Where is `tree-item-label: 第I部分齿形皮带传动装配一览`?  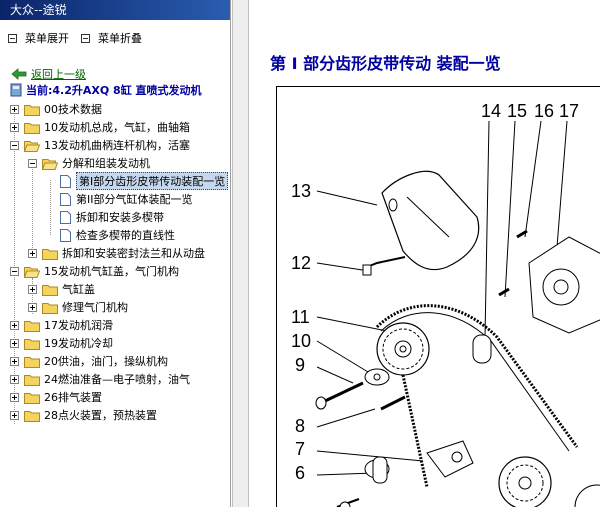 tree-item-label: 第I部分齿形皮带传动装配一览 is located at coordinates (152, 181).